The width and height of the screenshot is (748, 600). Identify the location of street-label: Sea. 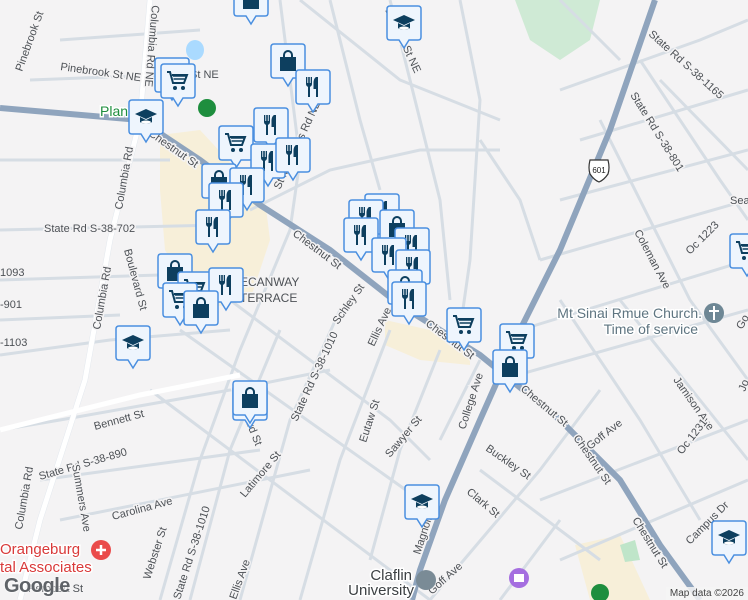
(739, 201).